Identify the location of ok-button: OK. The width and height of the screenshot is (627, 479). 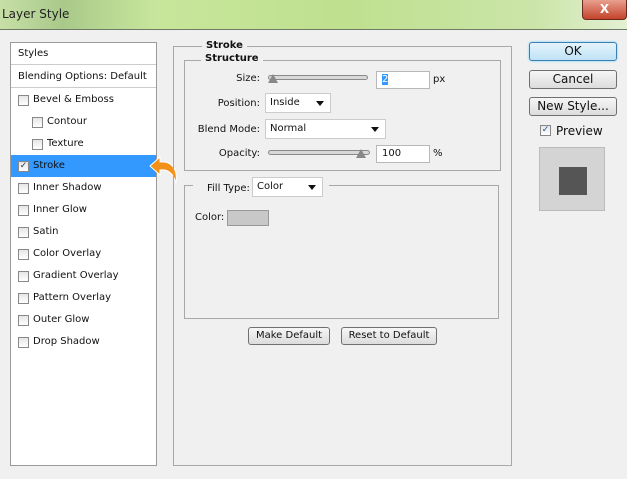
(573, 51).